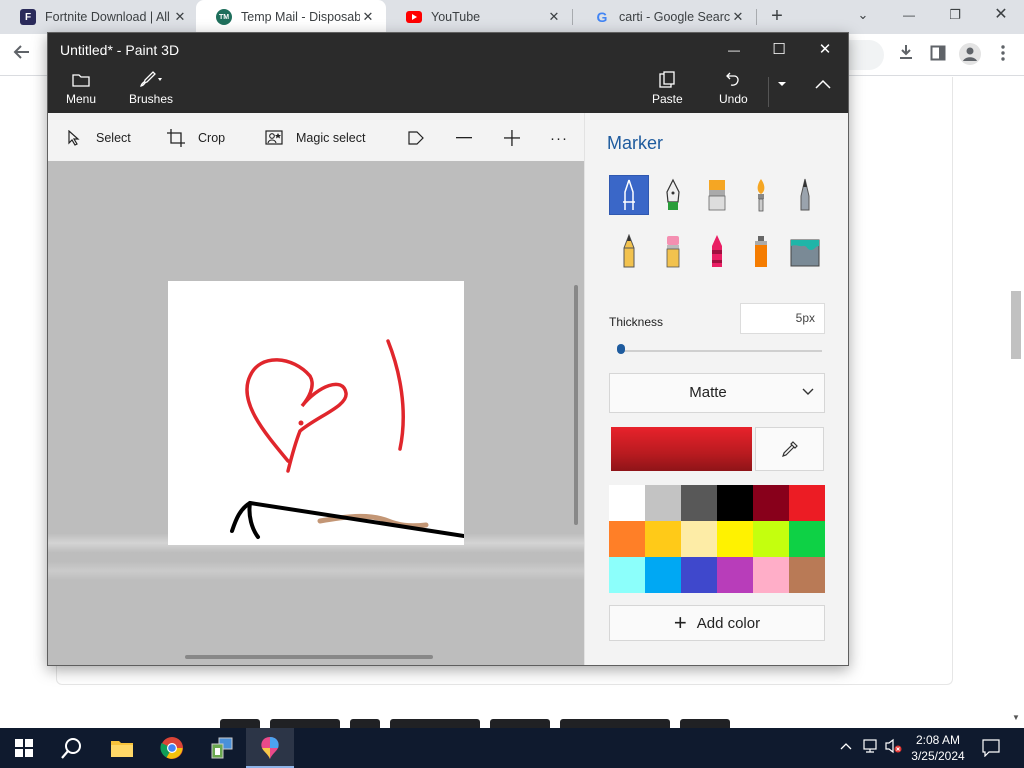  I want to click on canvas-horizontal-scrollbar, so click(309, 657).